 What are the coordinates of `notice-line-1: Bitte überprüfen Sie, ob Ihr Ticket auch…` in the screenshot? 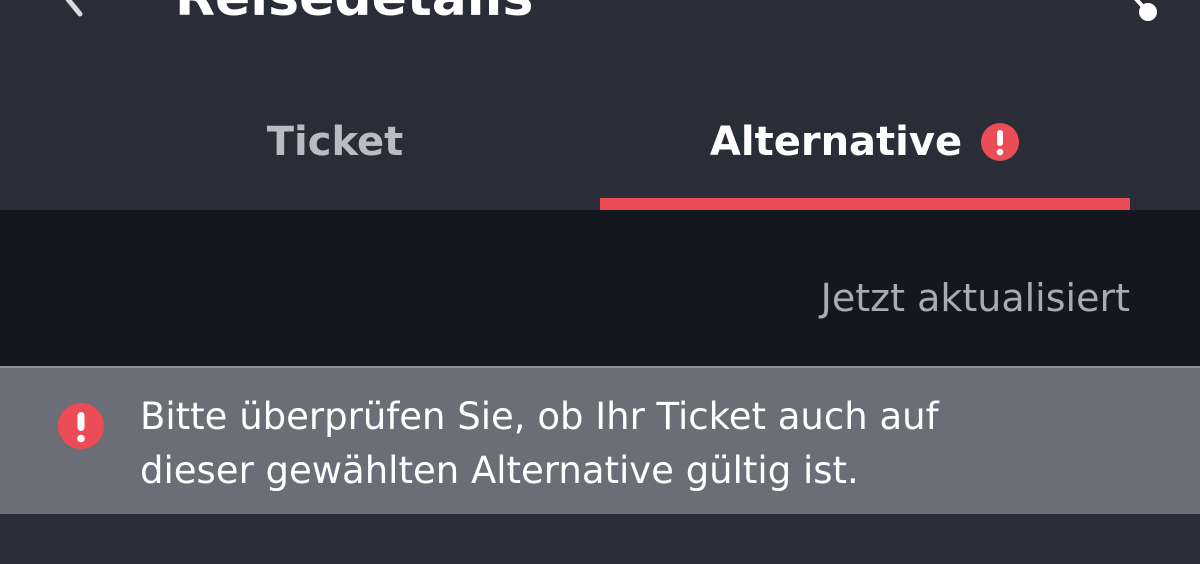 It's located at (539, 416).